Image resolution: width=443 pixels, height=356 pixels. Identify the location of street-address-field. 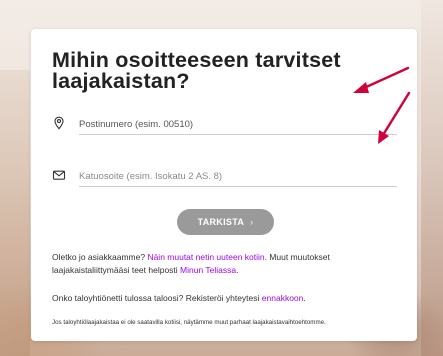
(225, 177).